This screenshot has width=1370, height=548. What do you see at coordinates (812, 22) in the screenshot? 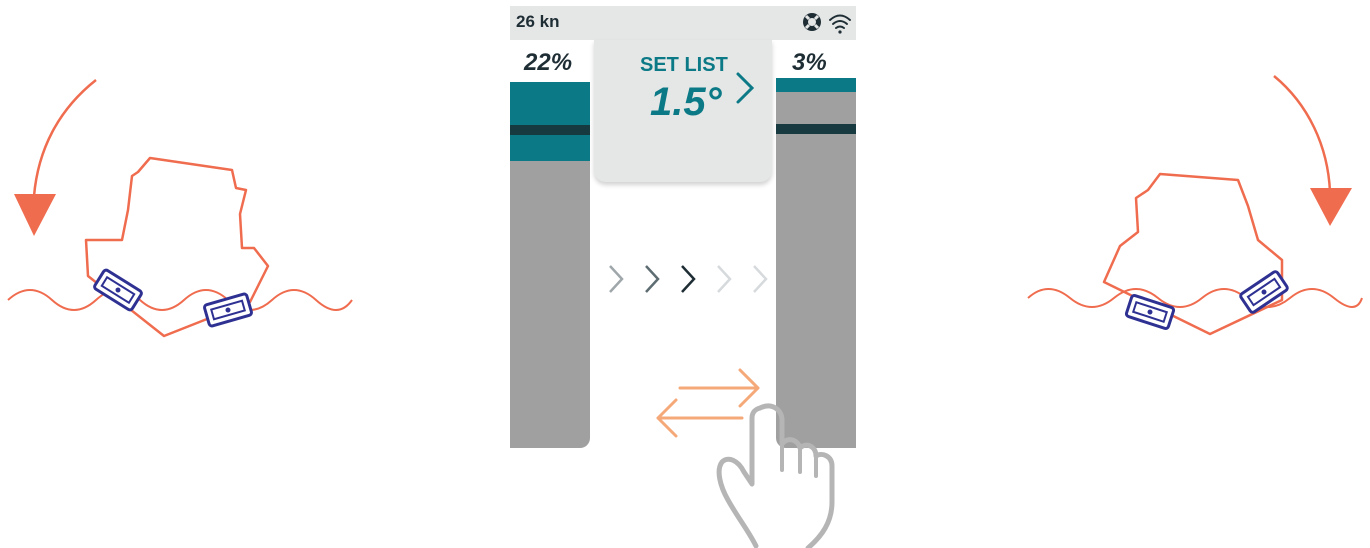
I see `lifebuoy-icon` at bounding box center [812, 22].